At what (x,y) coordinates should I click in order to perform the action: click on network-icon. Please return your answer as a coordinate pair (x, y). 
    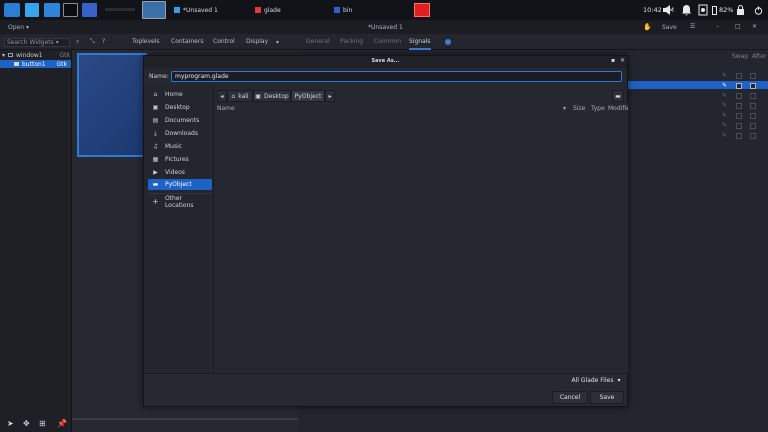
    Looking at the image, I should click on (704, 10).